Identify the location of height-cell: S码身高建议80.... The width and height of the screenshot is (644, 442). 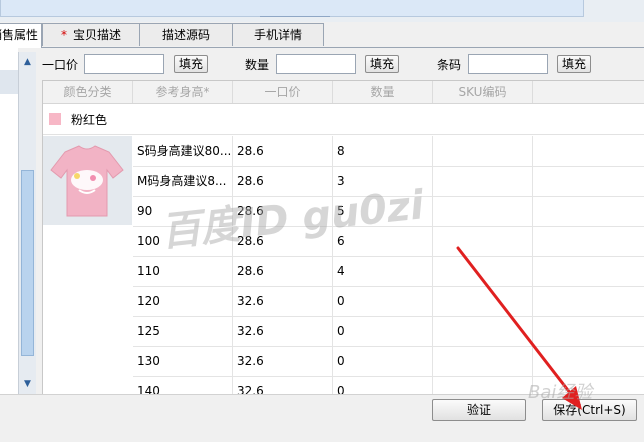
(183, 151).